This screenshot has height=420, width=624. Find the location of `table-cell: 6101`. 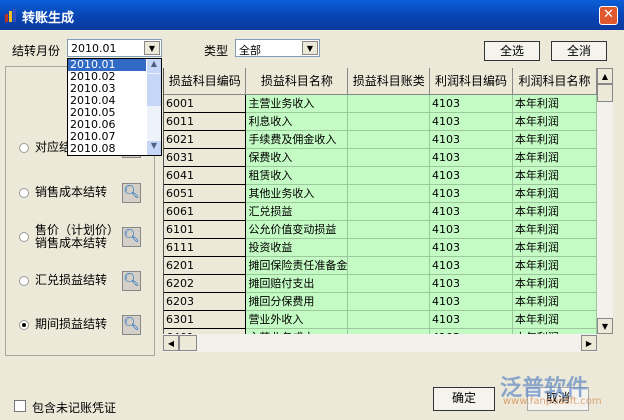

table-cell: 6101 is located at coordinates (205, 229).